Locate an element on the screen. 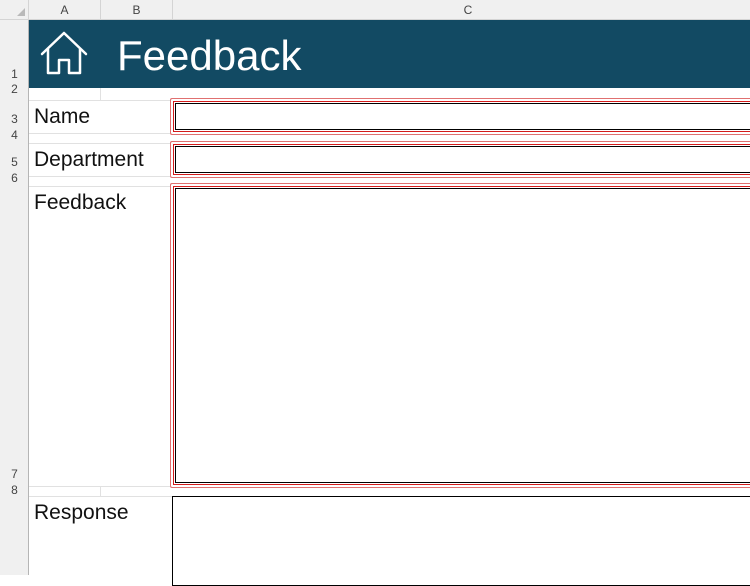 This screenshot has height=586, width=750. row-header-6: 6 is located at coordinates (14, 178).